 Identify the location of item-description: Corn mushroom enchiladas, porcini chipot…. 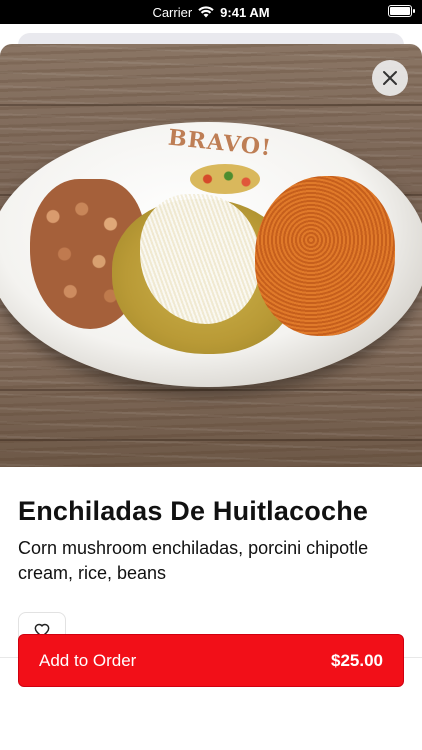
(193, 560).